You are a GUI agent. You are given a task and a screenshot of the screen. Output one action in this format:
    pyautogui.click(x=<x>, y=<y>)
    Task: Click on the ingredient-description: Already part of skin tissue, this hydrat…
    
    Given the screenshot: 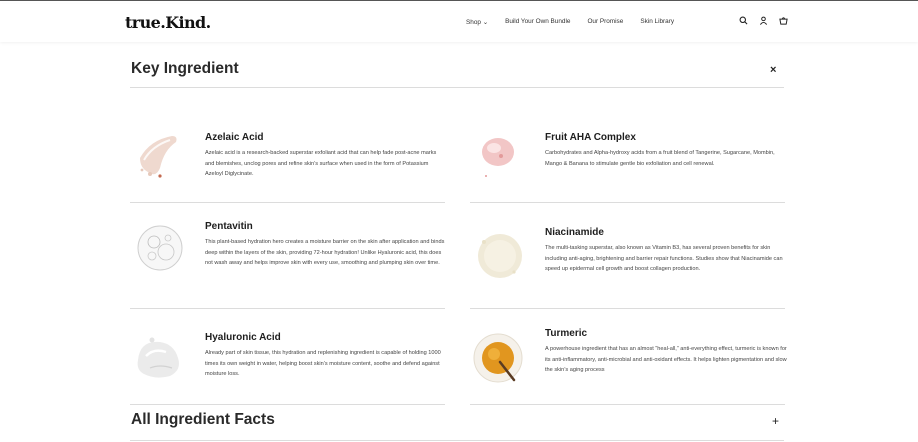 What is the action you would take?
    pyautogui.click(x=323, y=364)
    